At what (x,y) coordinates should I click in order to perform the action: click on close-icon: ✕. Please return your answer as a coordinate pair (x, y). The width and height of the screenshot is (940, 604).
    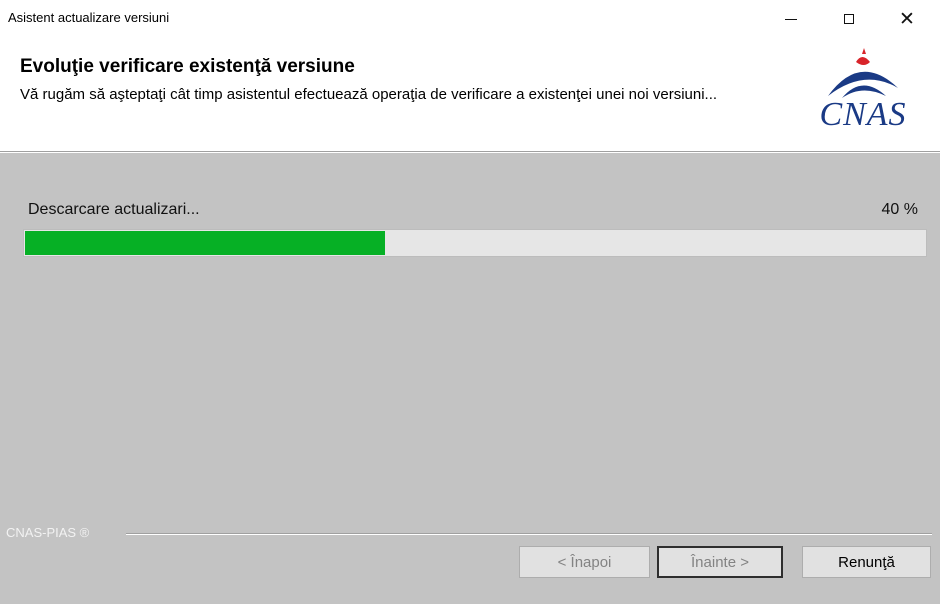
    Looking at the image, I should click on (907, 19).